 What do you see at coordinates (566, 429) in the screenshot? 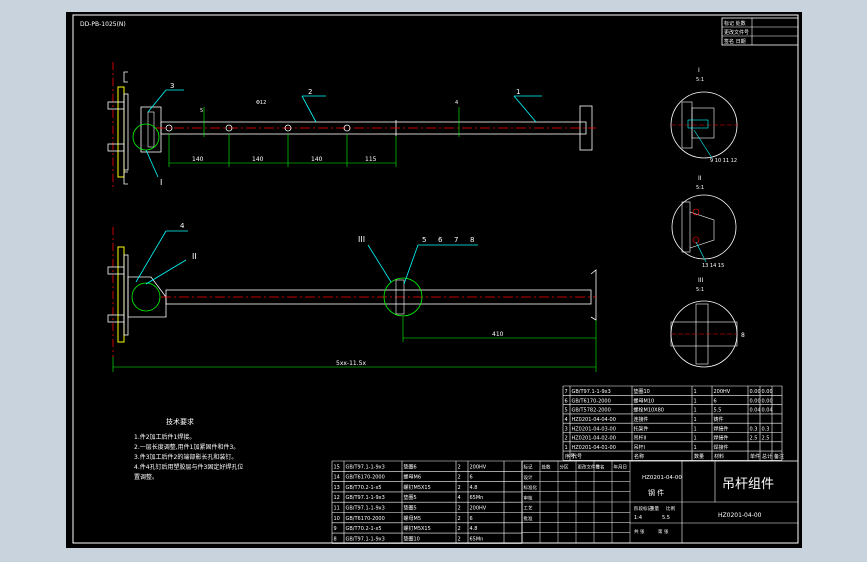
I see `bom-upper-cell: 3` at bounding box center [566, 429].